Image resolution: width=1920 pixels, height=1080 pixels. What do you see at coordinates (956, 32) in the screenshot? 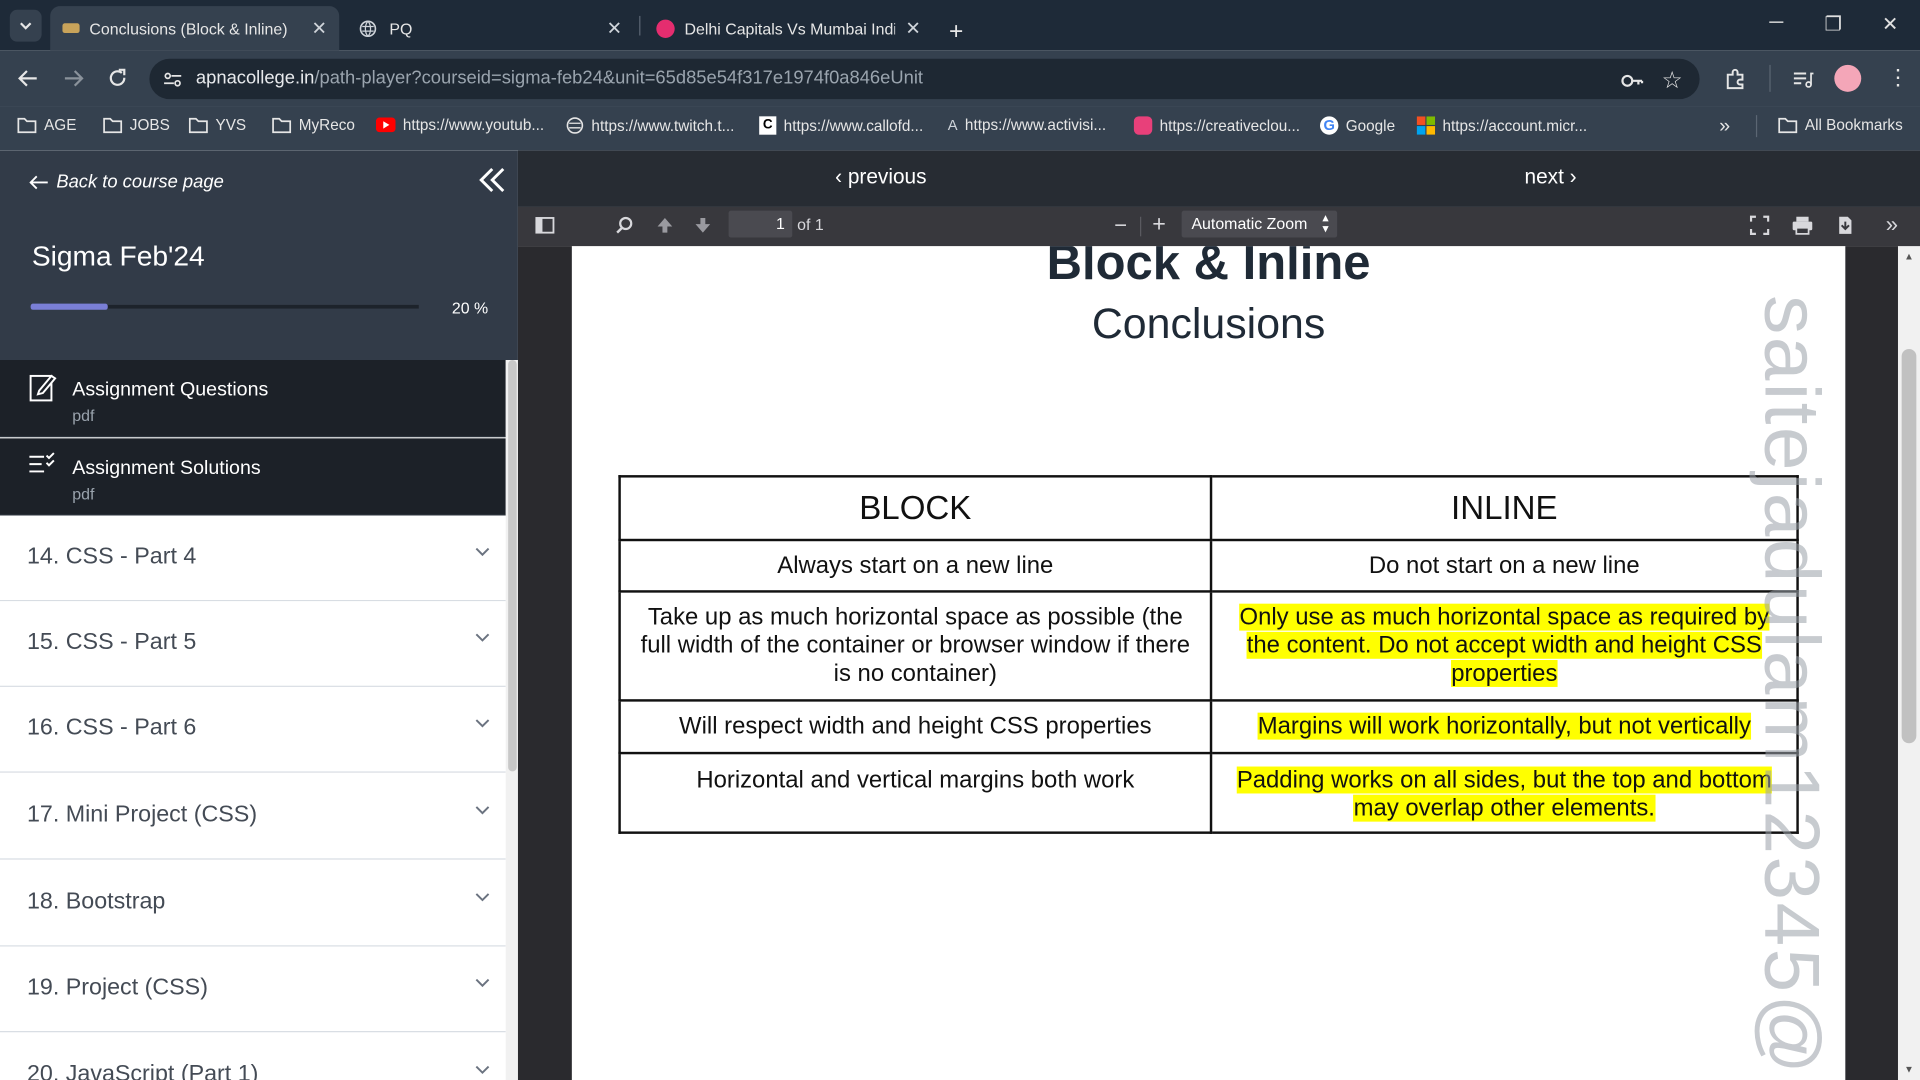
I see `new-tab-button: +` at bounding box center [956, 32].